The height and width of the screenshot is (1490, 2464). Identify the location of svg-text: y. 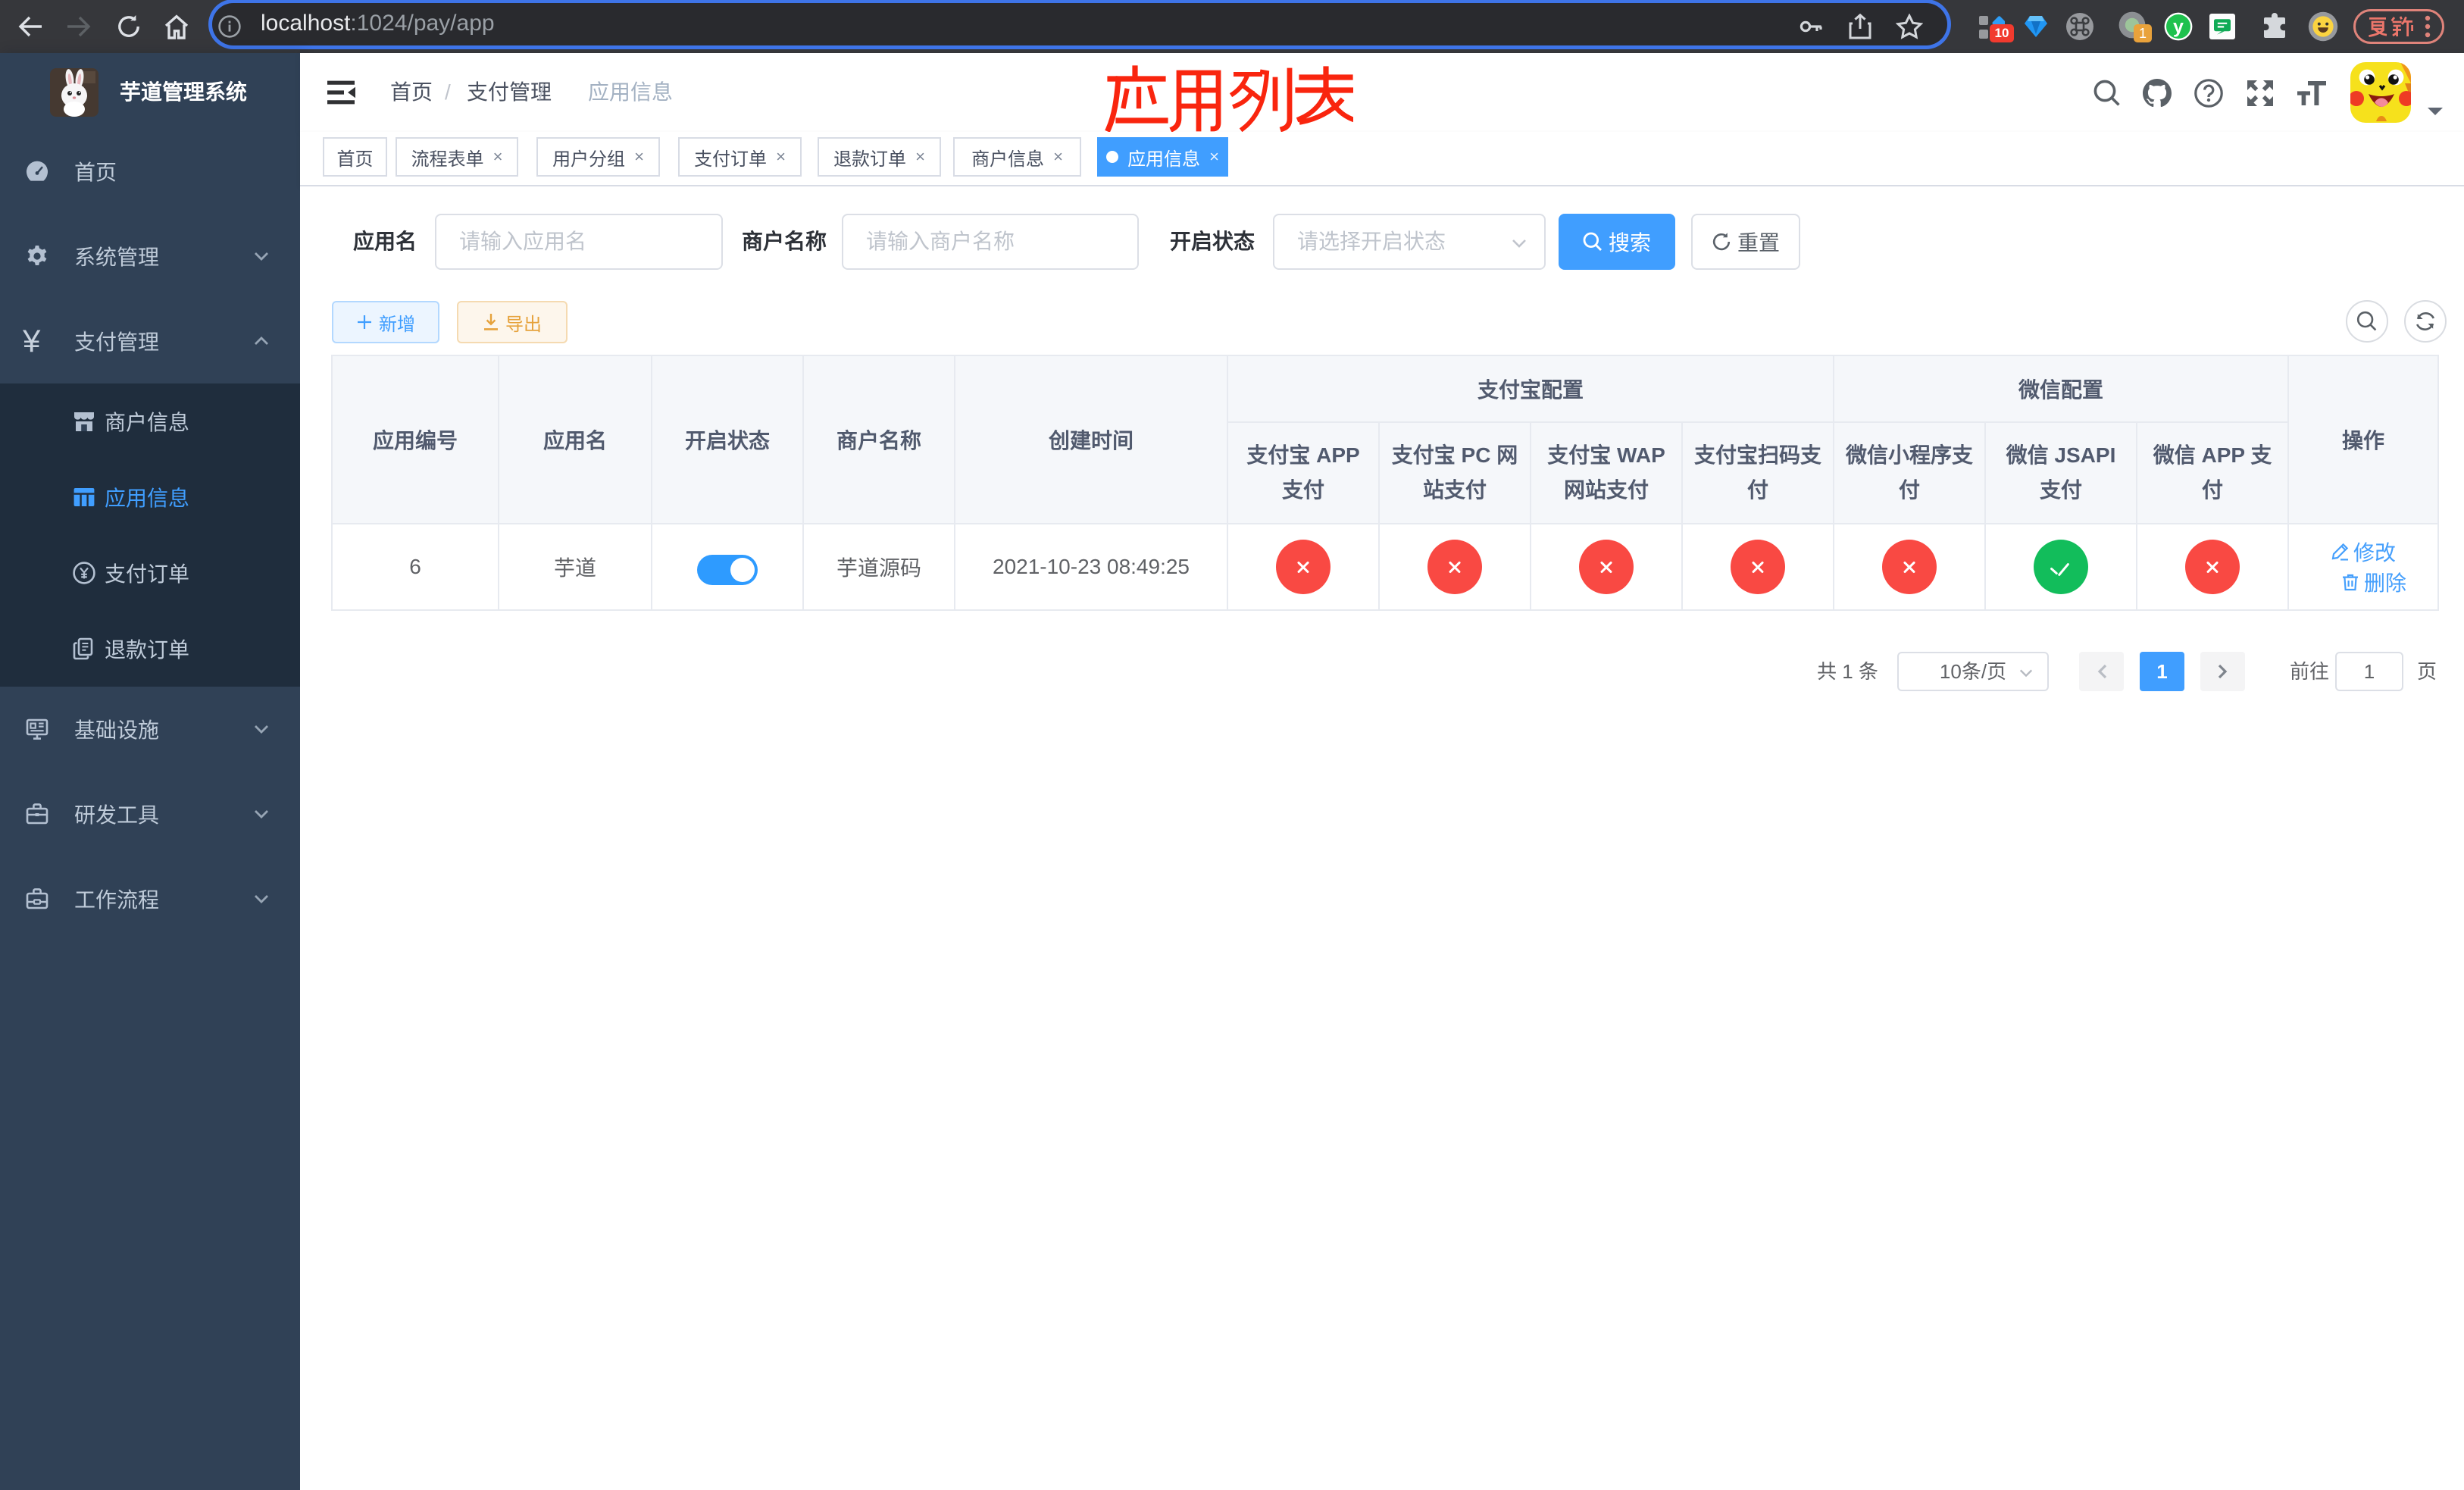
(2178, 28).